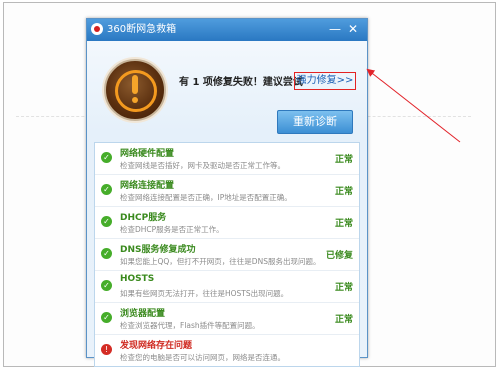 The height and width of the screenshot is (369, 499). Describe the element at coordinates (106, 349) in the screenshot. I see `error-icon: !` at that location.